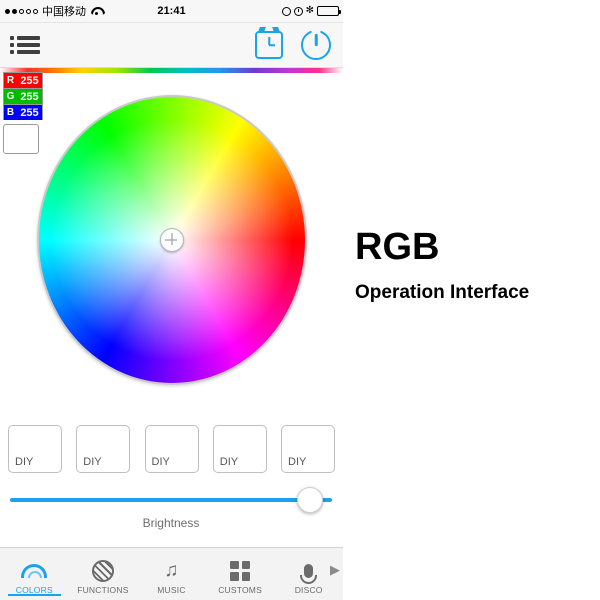 This screenshot has width=600, height=600. I want to click on bottom-tab-bar: COLORS FUNCTIONS ♫ MUSIC CUSTOMS DISCO ▶, so click(171, 573).